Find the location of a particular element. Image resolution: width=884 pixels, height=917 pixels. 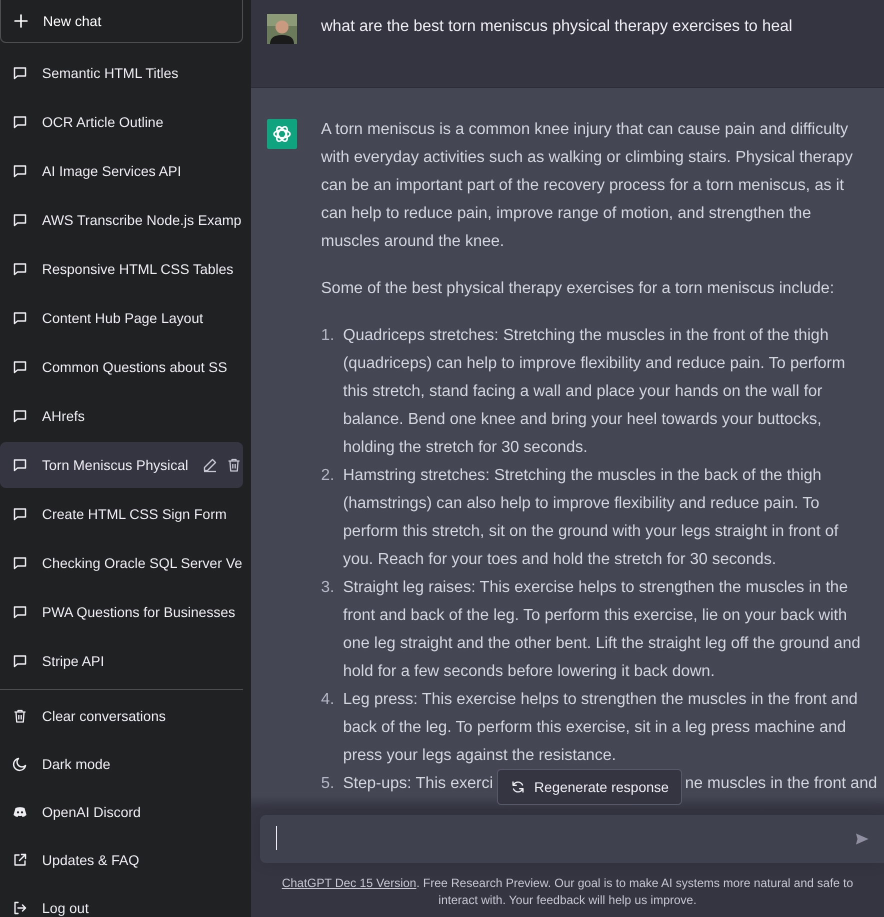

conversation-item: AHrefs is located at coordinates (121, 416).